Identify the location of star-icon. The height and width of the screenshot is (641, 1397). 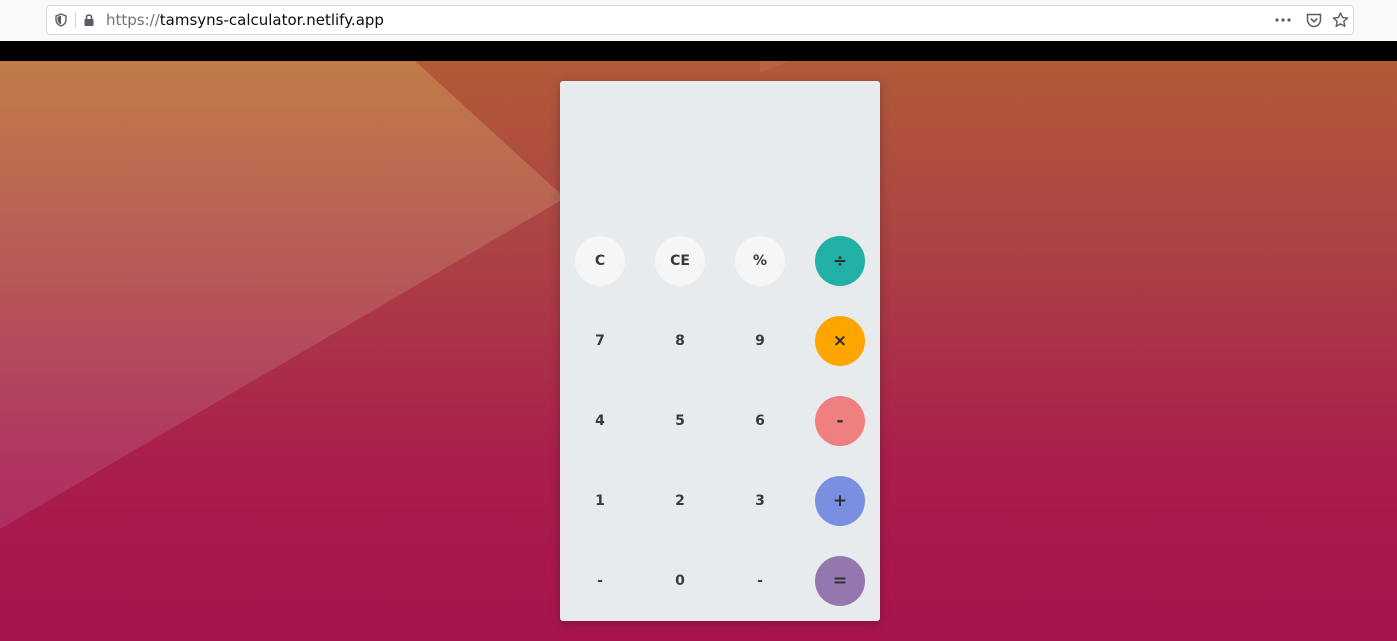
(1340, 20).